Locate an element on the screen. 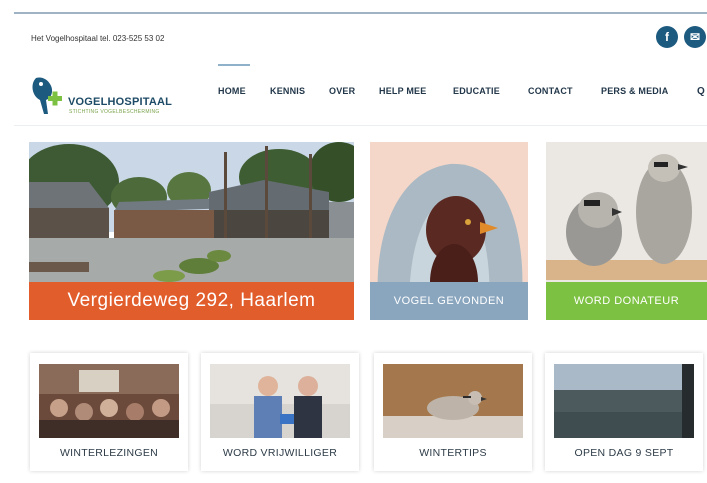 The image size is (707, 483). email-icon: ✉ is located at coordinates (695, 37).